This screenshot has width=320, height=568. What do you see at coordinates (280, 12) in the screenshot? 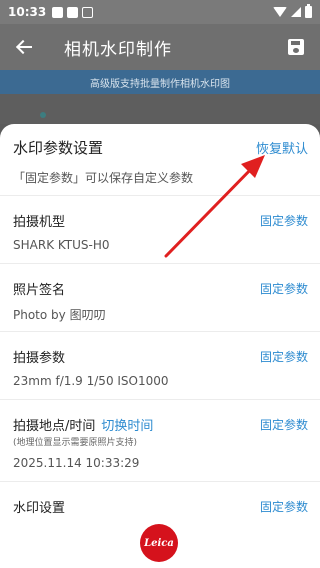
I see `wifi-icon` at bounding box center [280, 12].